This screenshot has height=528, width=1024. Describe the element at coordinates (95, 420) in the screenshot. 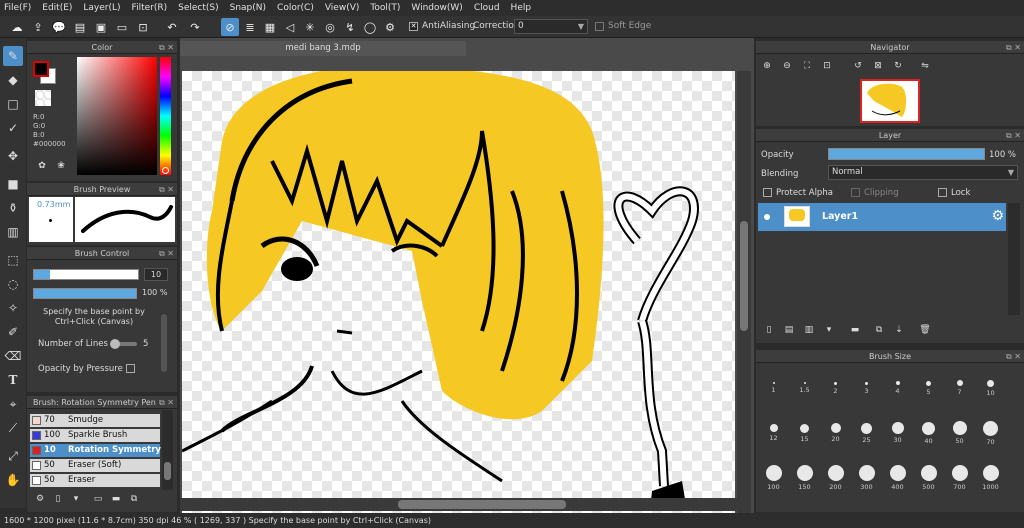

I see `brush-item: 70 Smudge` at that location.